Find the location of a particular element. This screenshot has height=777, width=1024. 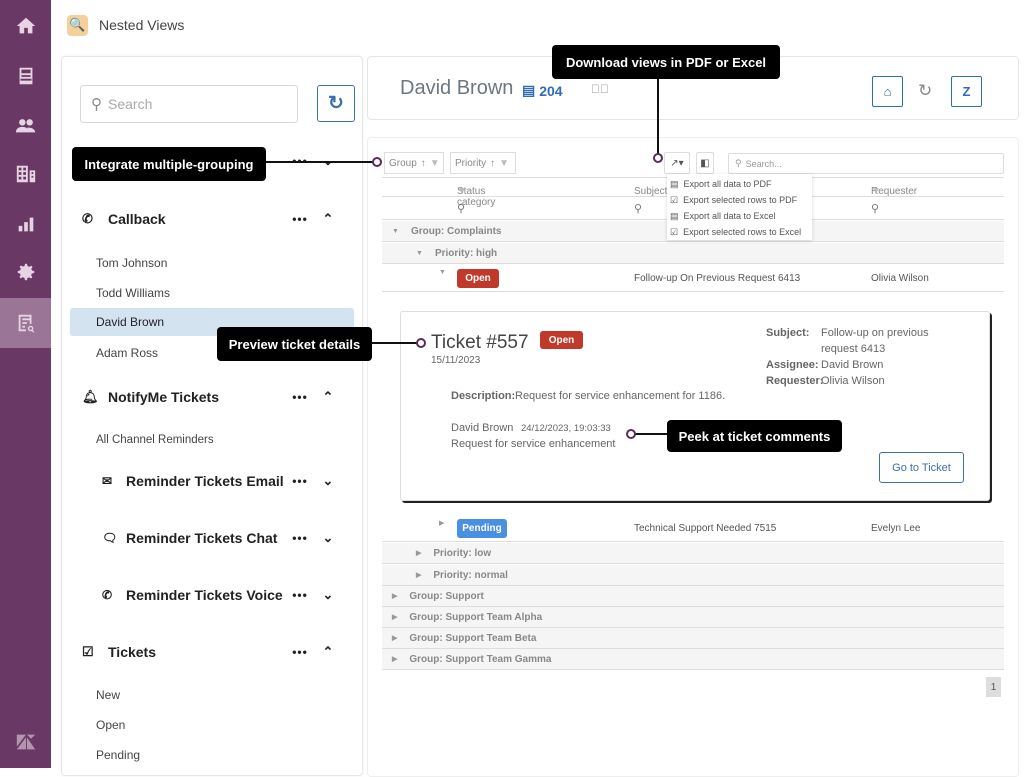

group-row: ▶ Group: Support Team Beta is located at coordinates (693, 638).